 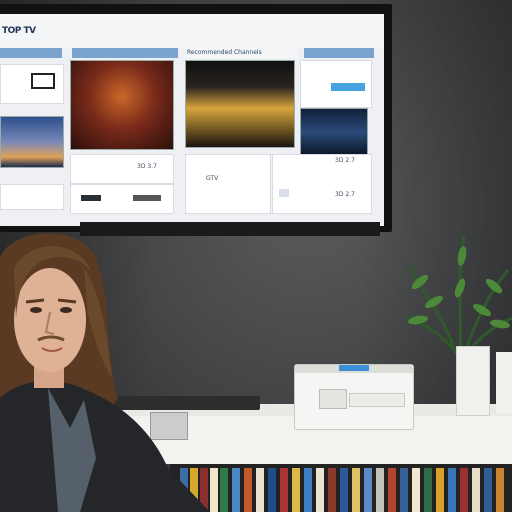 What do you see at coordinates (473, 381) in the screenshot?
I see `plant-pot` at bounding box center [473, 381].